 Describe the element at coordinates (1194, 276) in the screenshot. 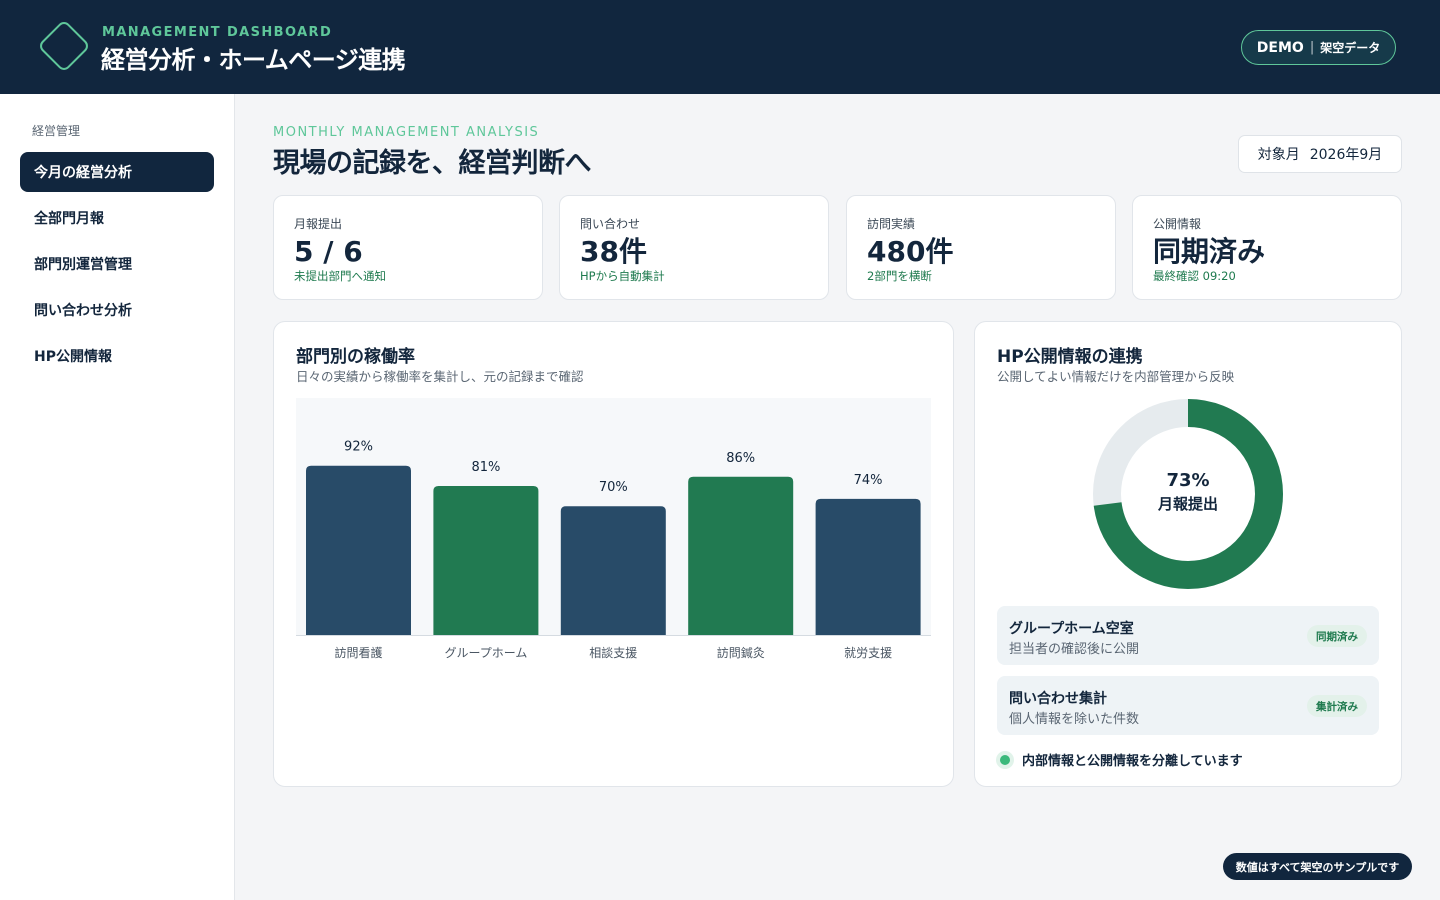

I see `kpi-note: 最終確認 09:20` at that location.